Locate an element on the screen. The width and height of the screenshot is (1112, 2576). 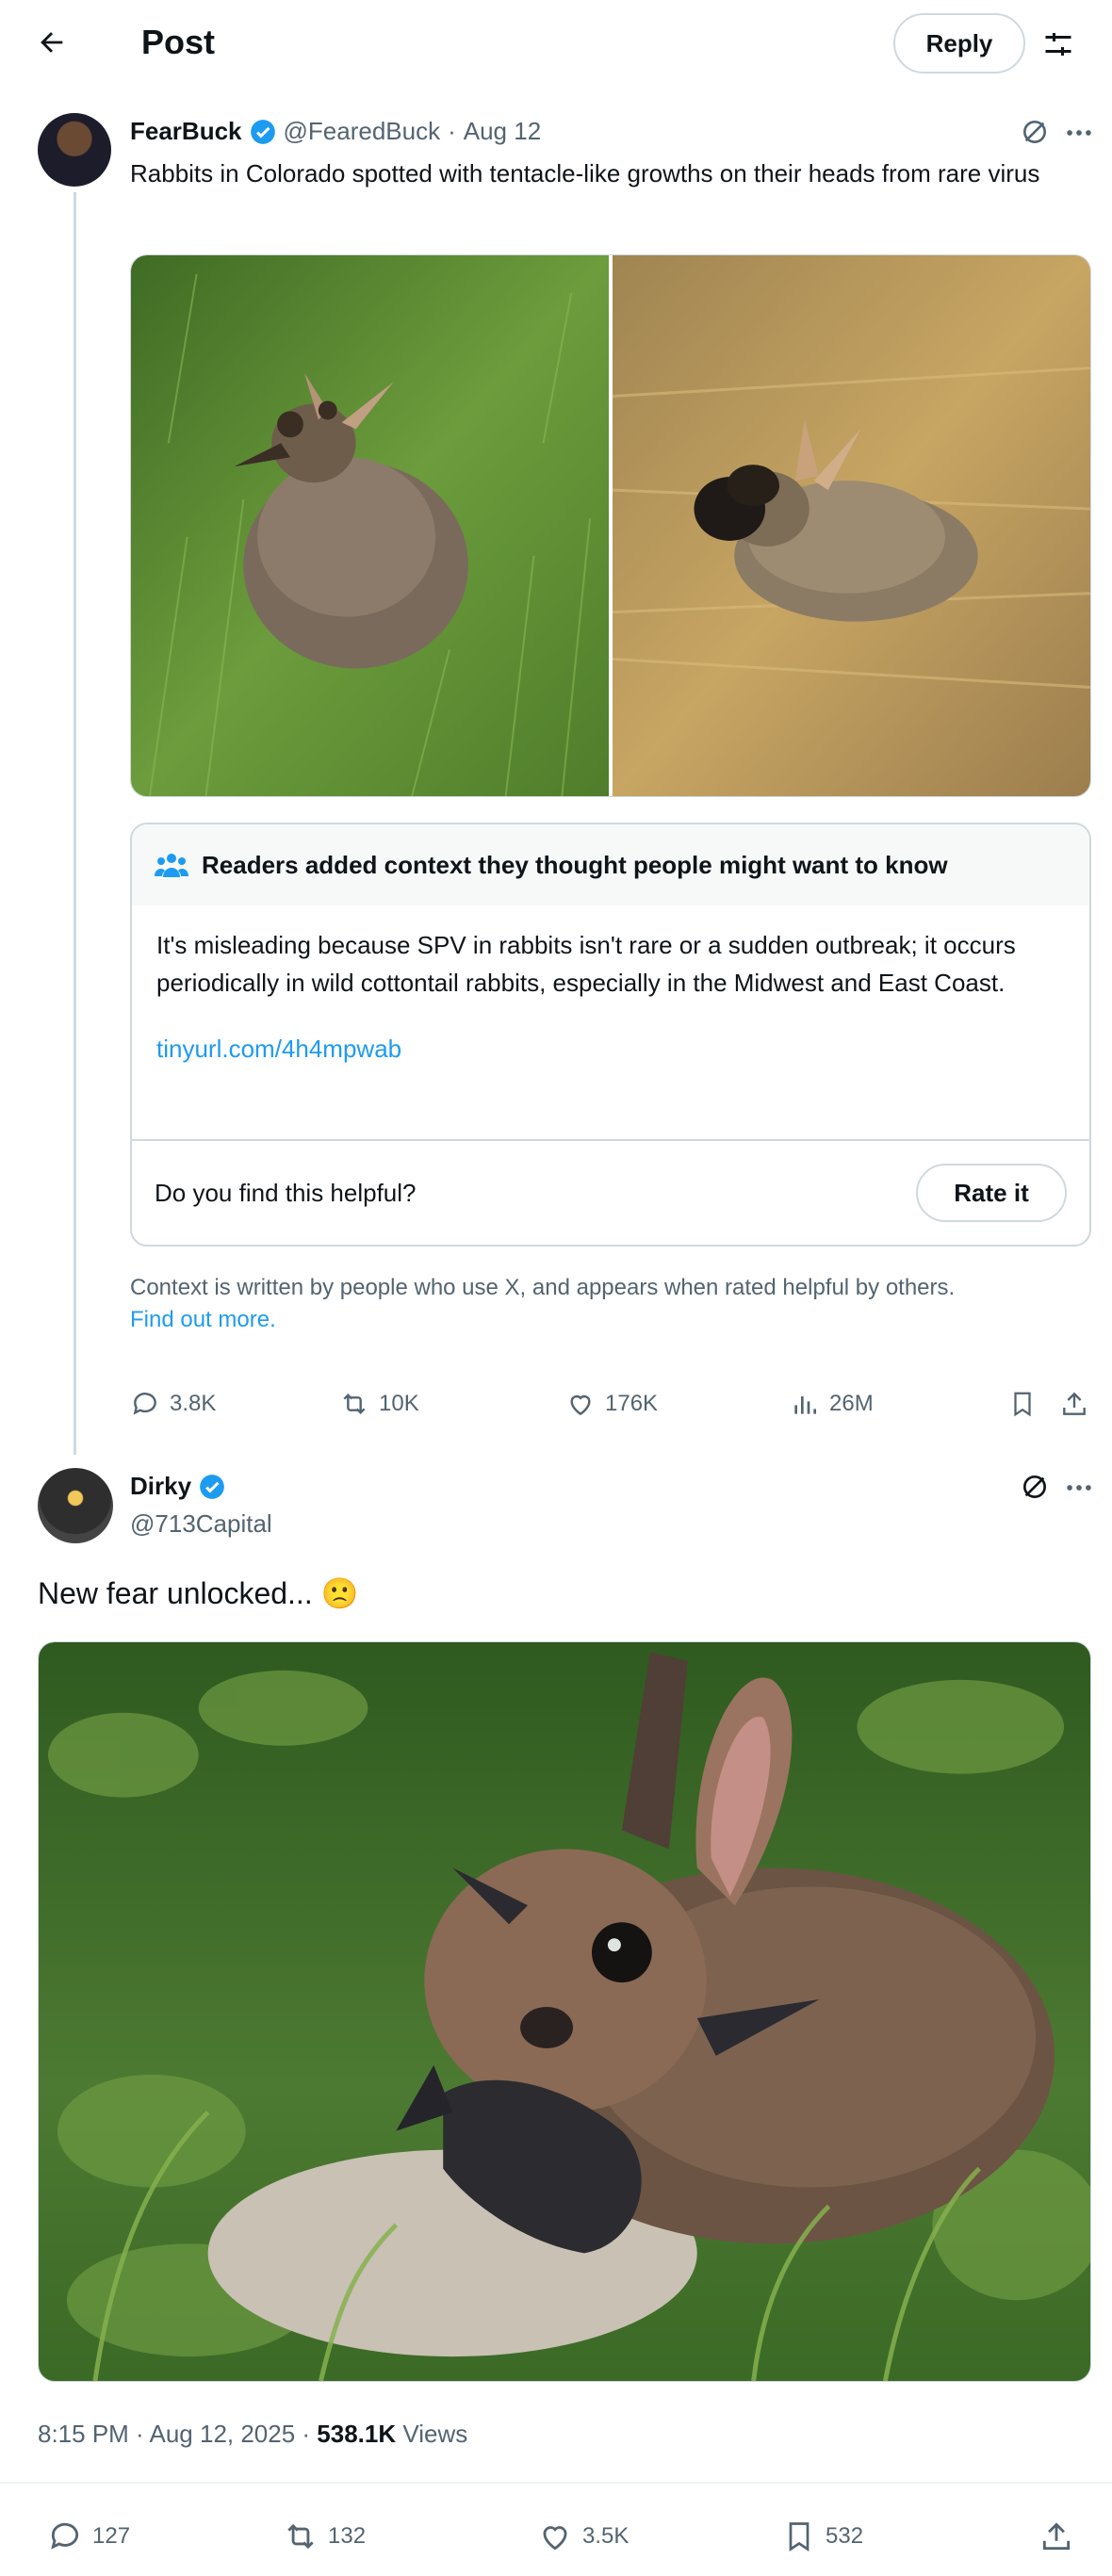
back-button is located at coordinates (51, 42).